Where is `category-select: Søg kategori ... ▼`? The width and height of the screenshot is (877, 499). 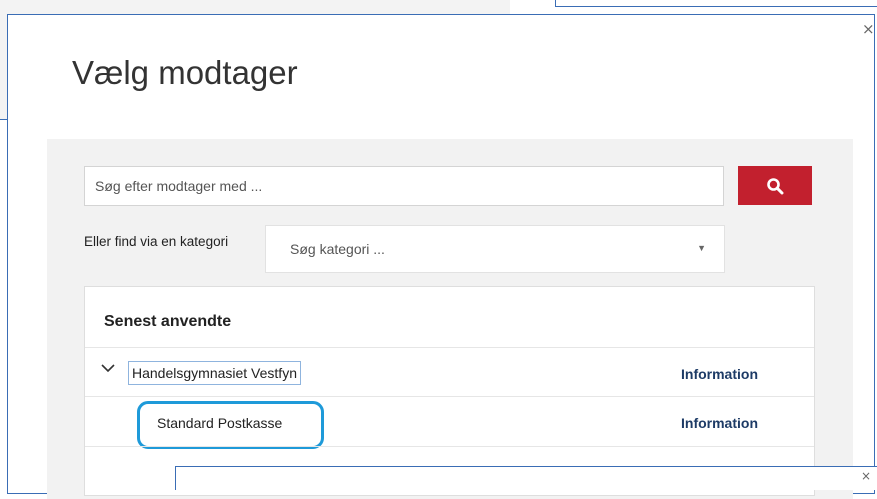
category-select: Søg kategori ... ▼ is located at coordinates (495, 249).